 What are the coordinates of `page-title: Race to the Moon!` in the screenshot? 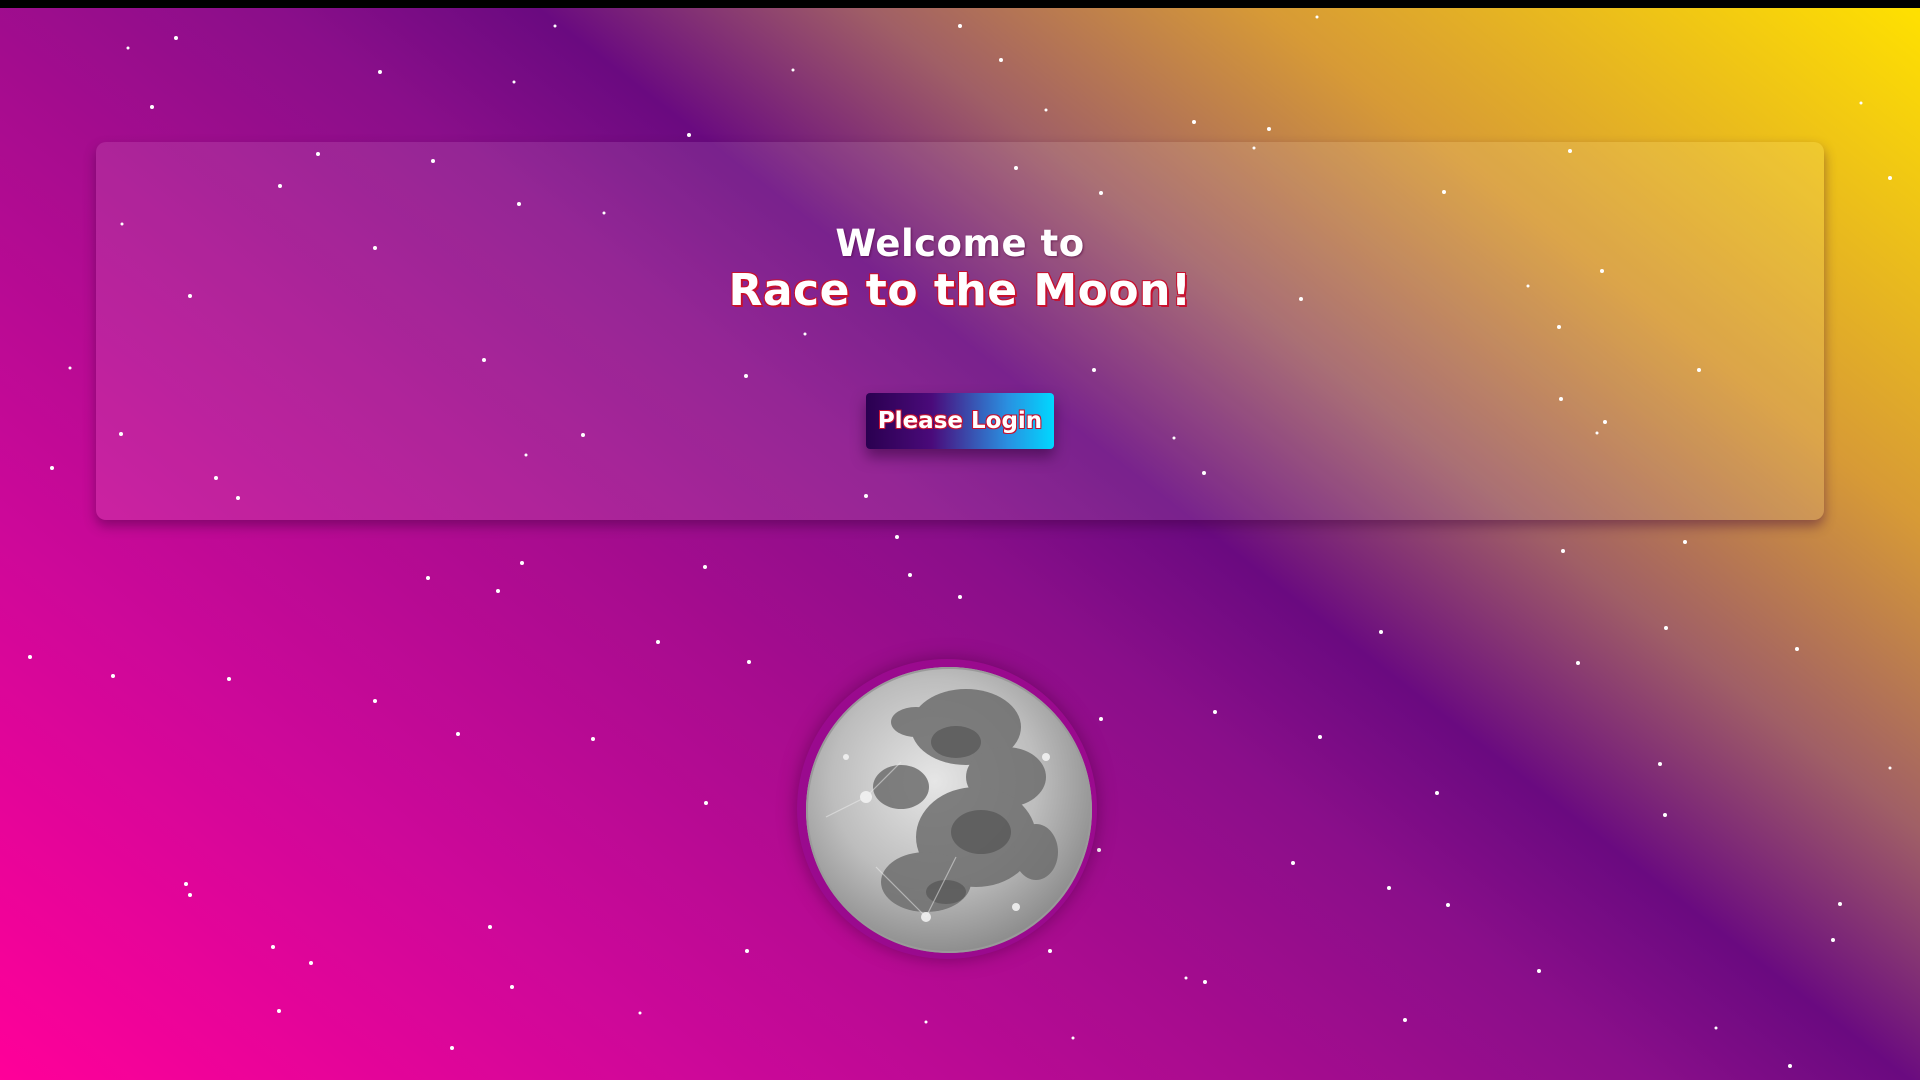 It's located at (960, 290).